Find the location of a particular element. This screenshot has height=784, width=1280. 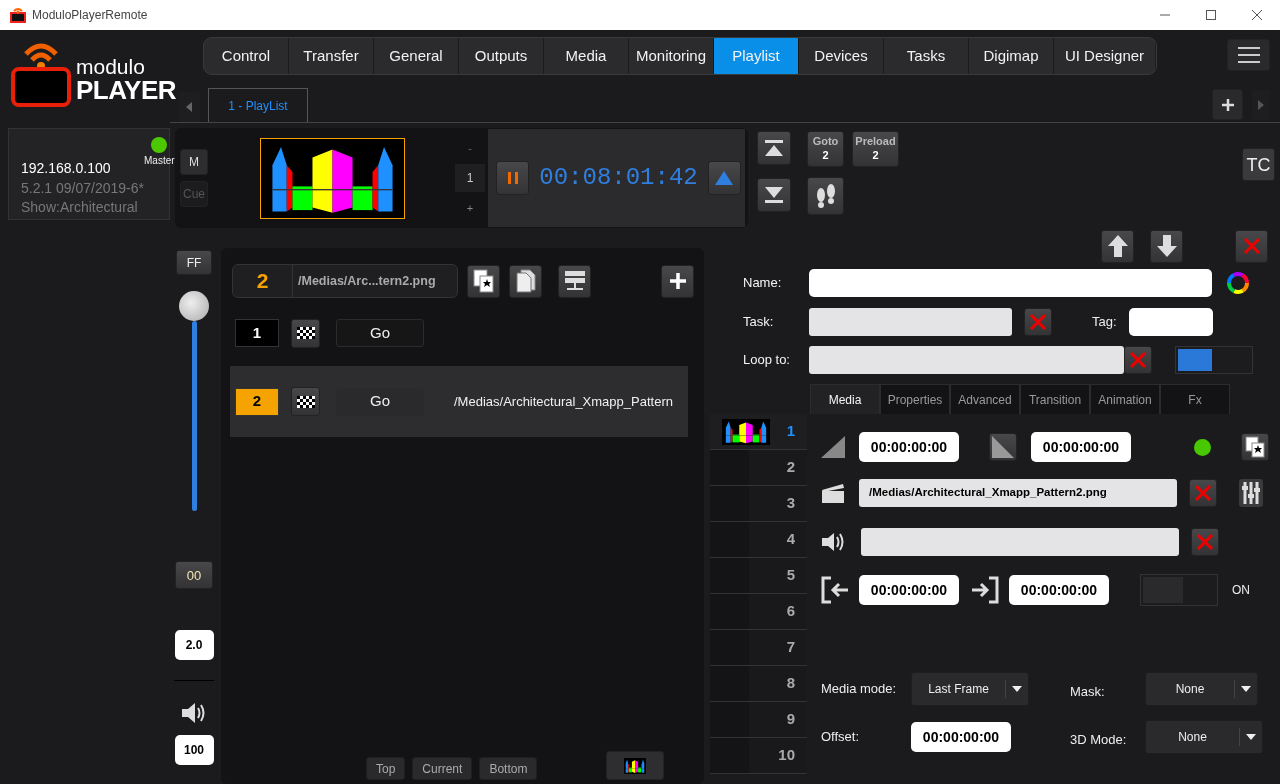

mask-dropdown: None is located at coordinates (1201, 689).